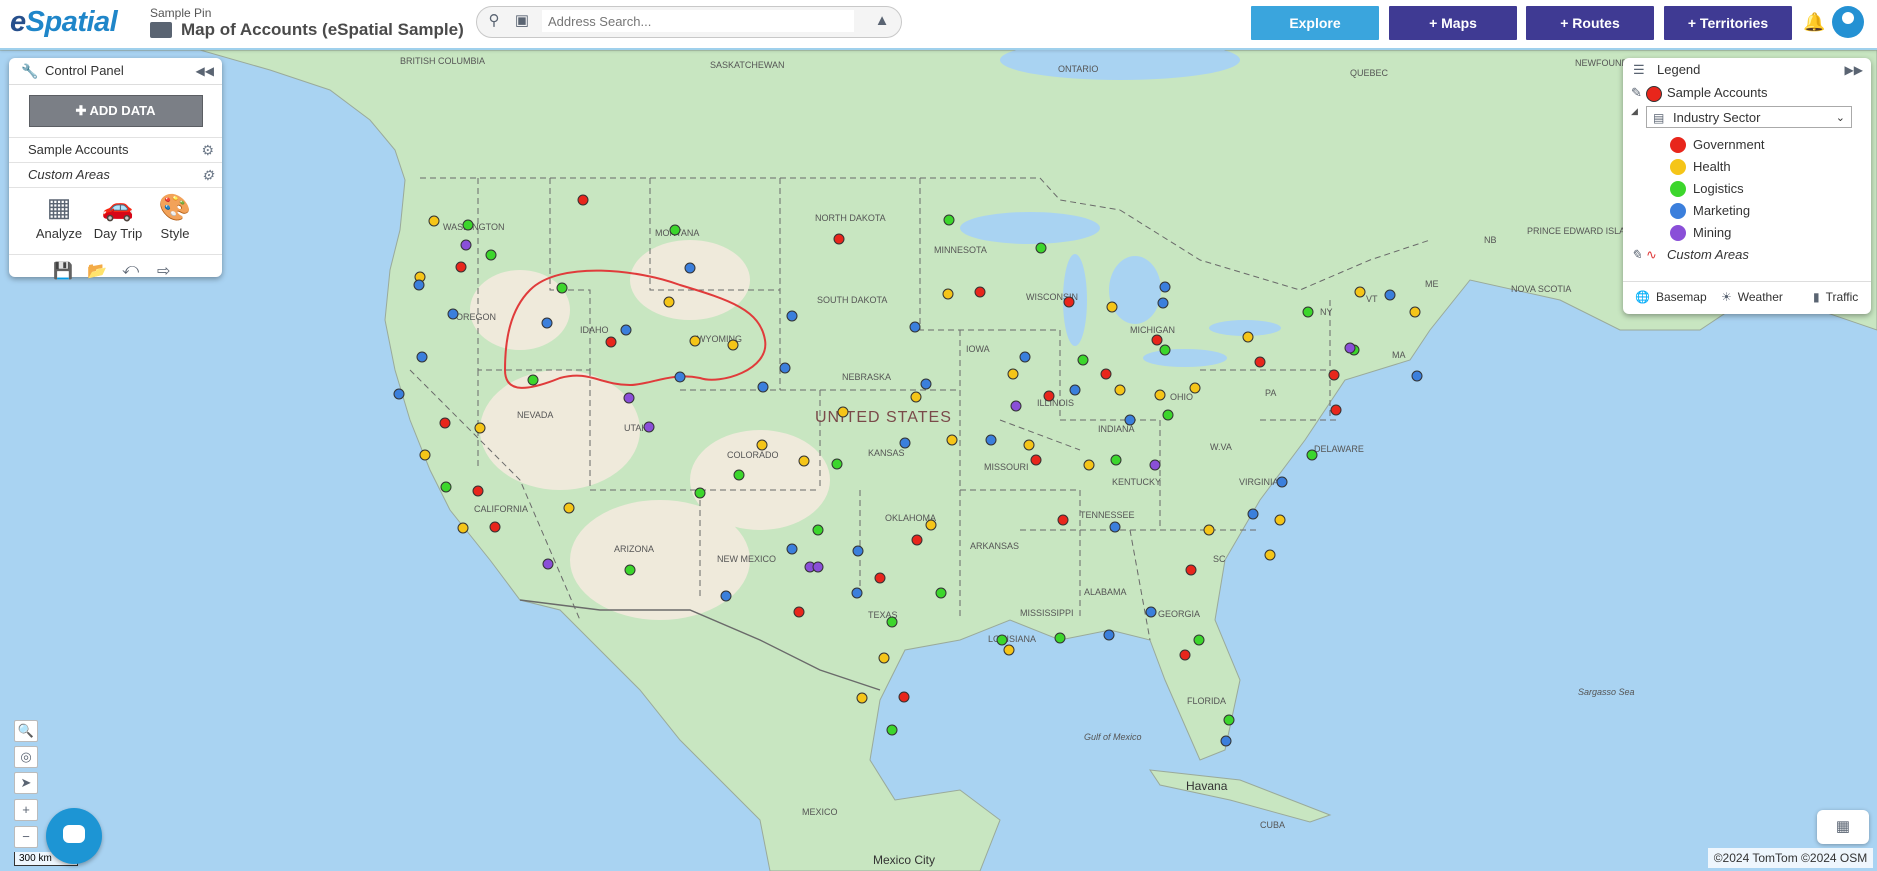 Image resolution: width=1877 pixels, height=871 pixels. Describe the element at coordinates (1590, 23) in the screenshot. I see `add-routes-button: + Routes` at that location.